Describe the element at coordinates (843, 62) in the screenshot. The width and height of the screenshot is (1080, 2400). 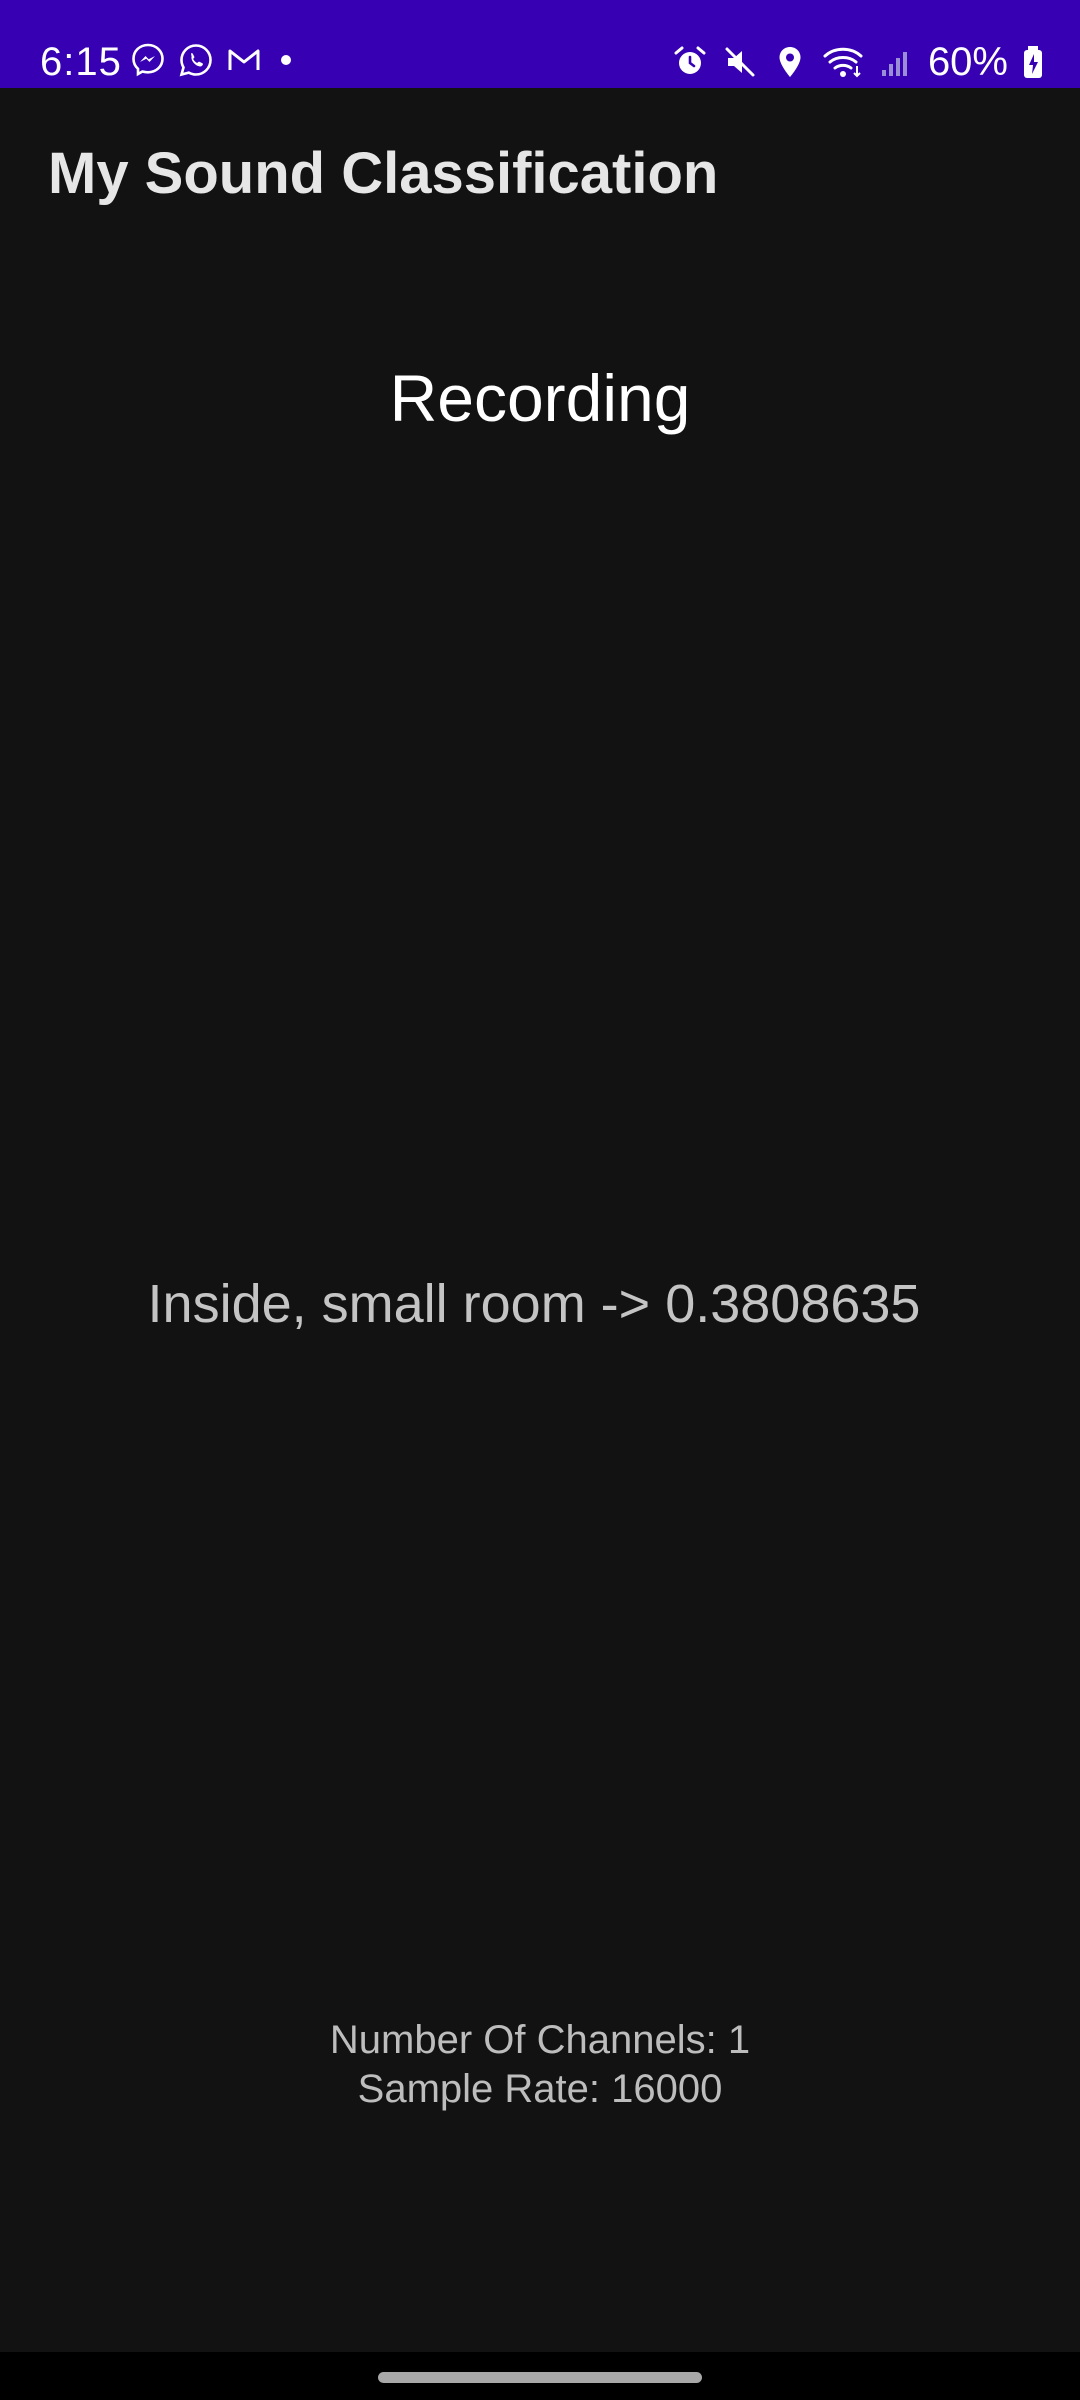
I see `wifi-icon` at that location.